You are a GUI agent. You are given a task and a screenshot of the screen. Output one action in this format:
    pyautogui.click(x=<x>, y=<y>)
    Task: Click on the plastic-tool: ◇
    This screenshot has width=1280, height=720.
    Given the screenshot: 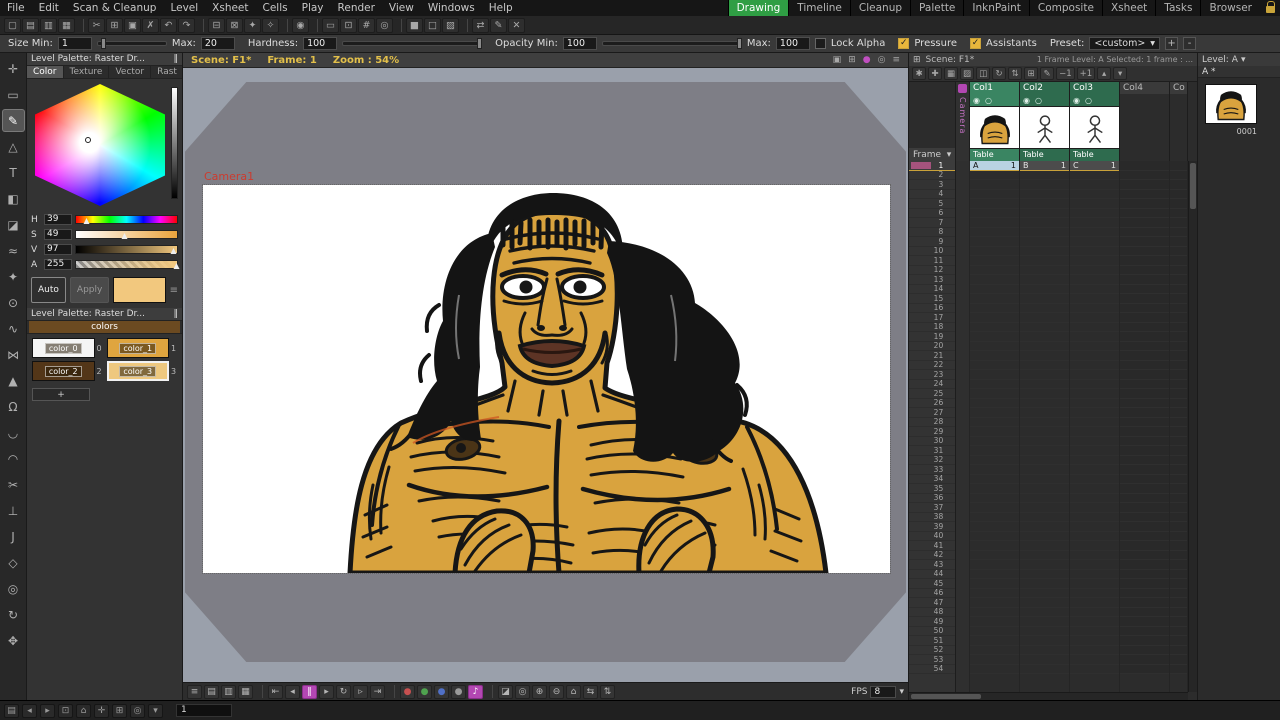 What is the action you would take?
    pyautogui.click(x=13, y=562)
    